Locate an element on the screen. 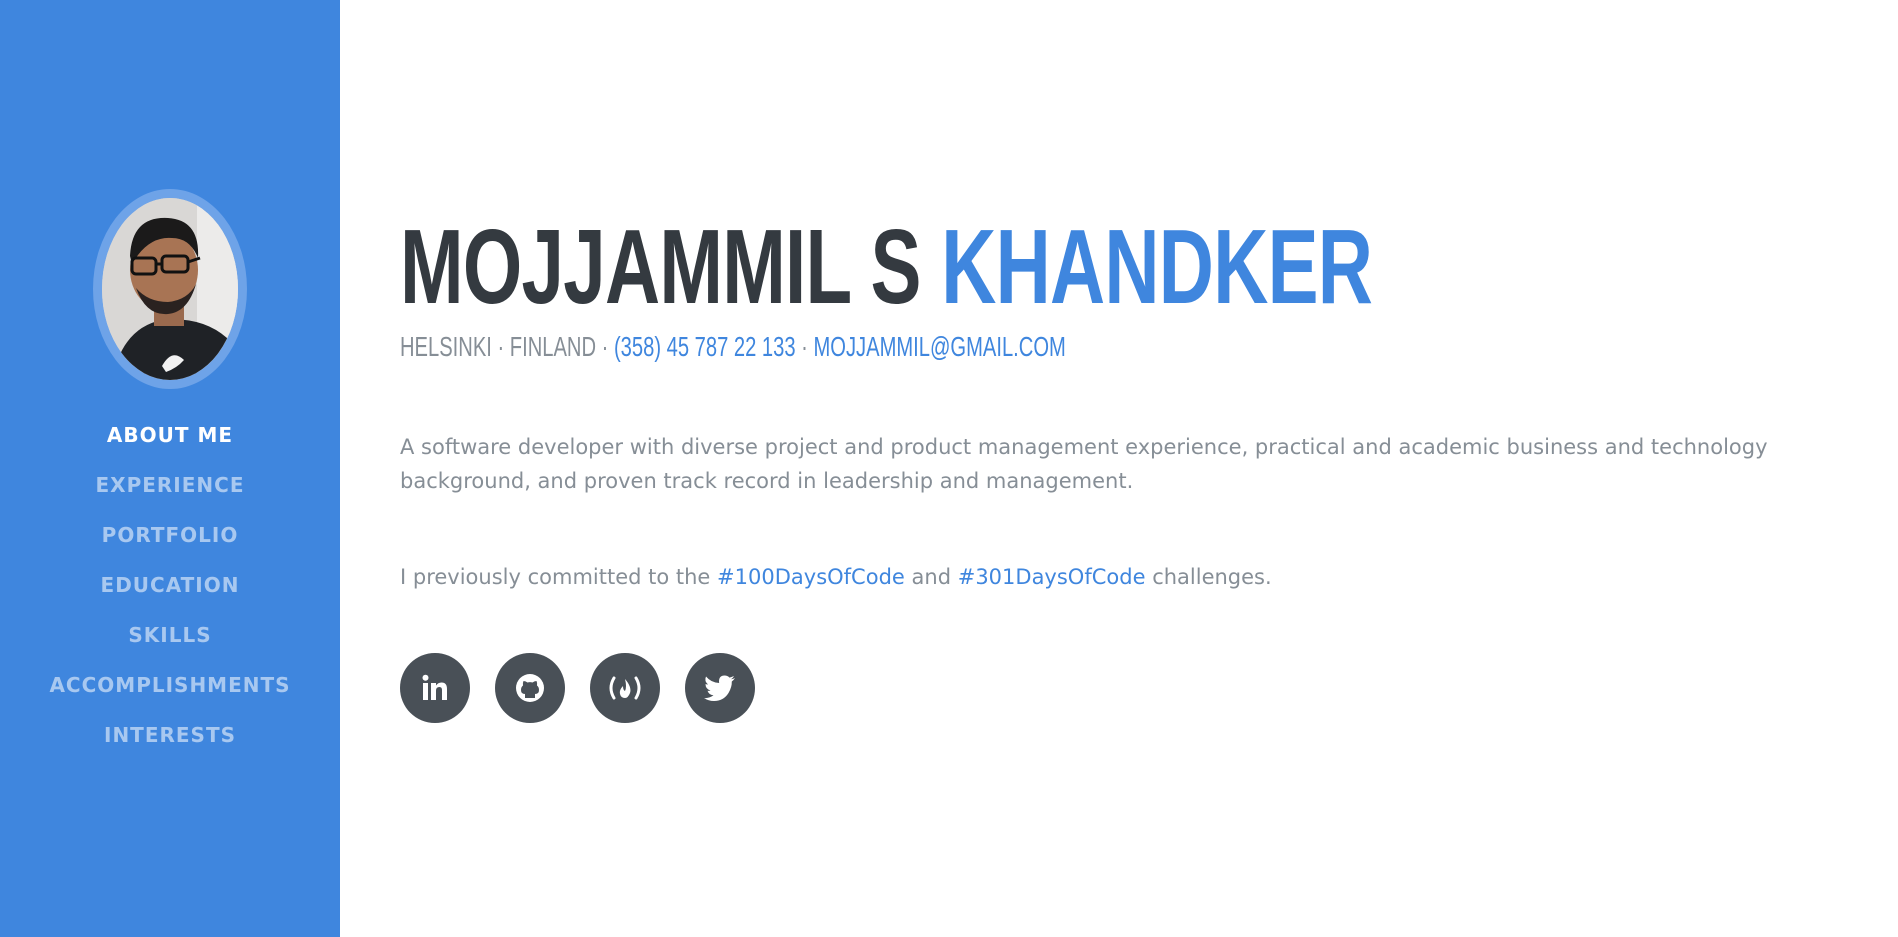  nav-item-interests: INTERESTS is located at coordinates (170, 742).